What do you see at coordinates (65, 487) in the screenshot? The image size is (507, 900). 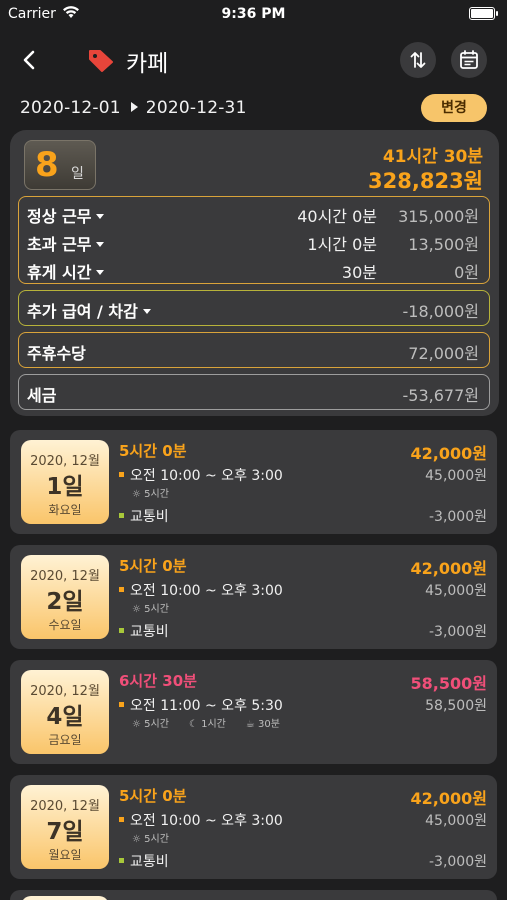 I see `date-day: 1일` at bounding box center [65, 487].